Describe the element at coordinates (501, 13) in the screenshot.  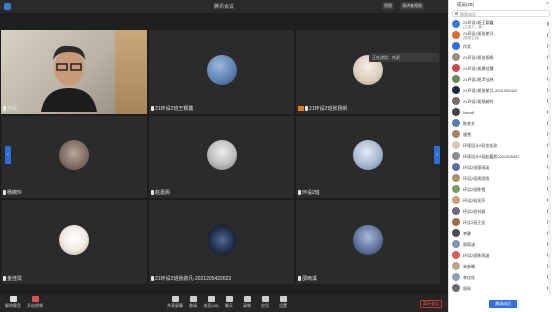
I see `search-input: 搜索成员` at that location.